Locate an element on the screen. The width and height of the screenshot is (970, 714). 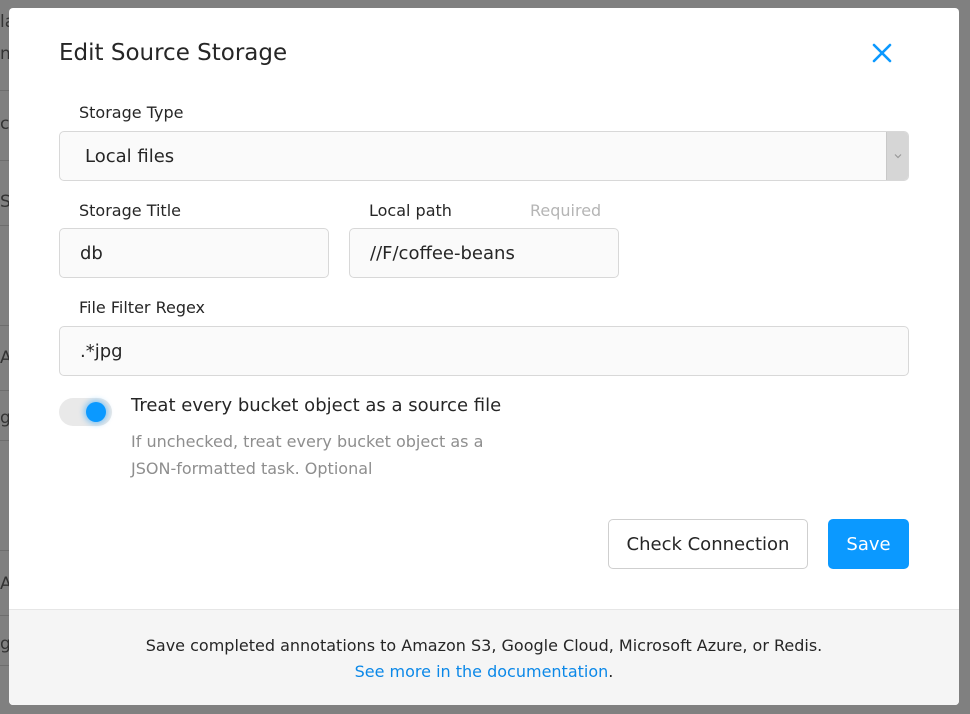
check-connection-button: Check Connection is located at coordinates (708, 544).